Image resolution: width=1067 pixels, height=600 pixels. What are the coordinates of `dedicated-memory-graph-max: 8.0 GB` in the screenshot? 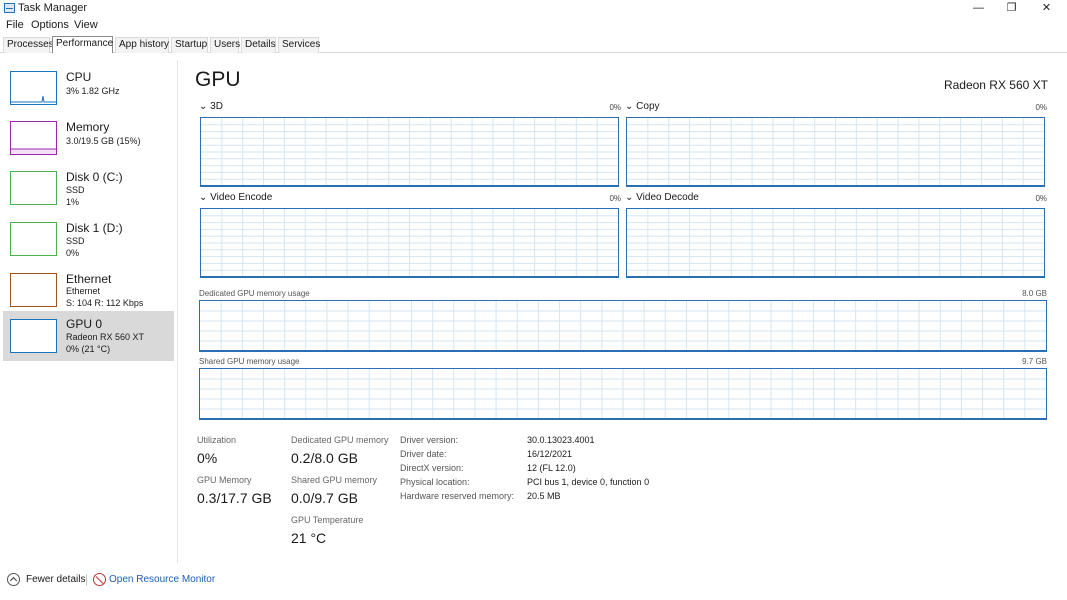 It's located at (1034, 293).